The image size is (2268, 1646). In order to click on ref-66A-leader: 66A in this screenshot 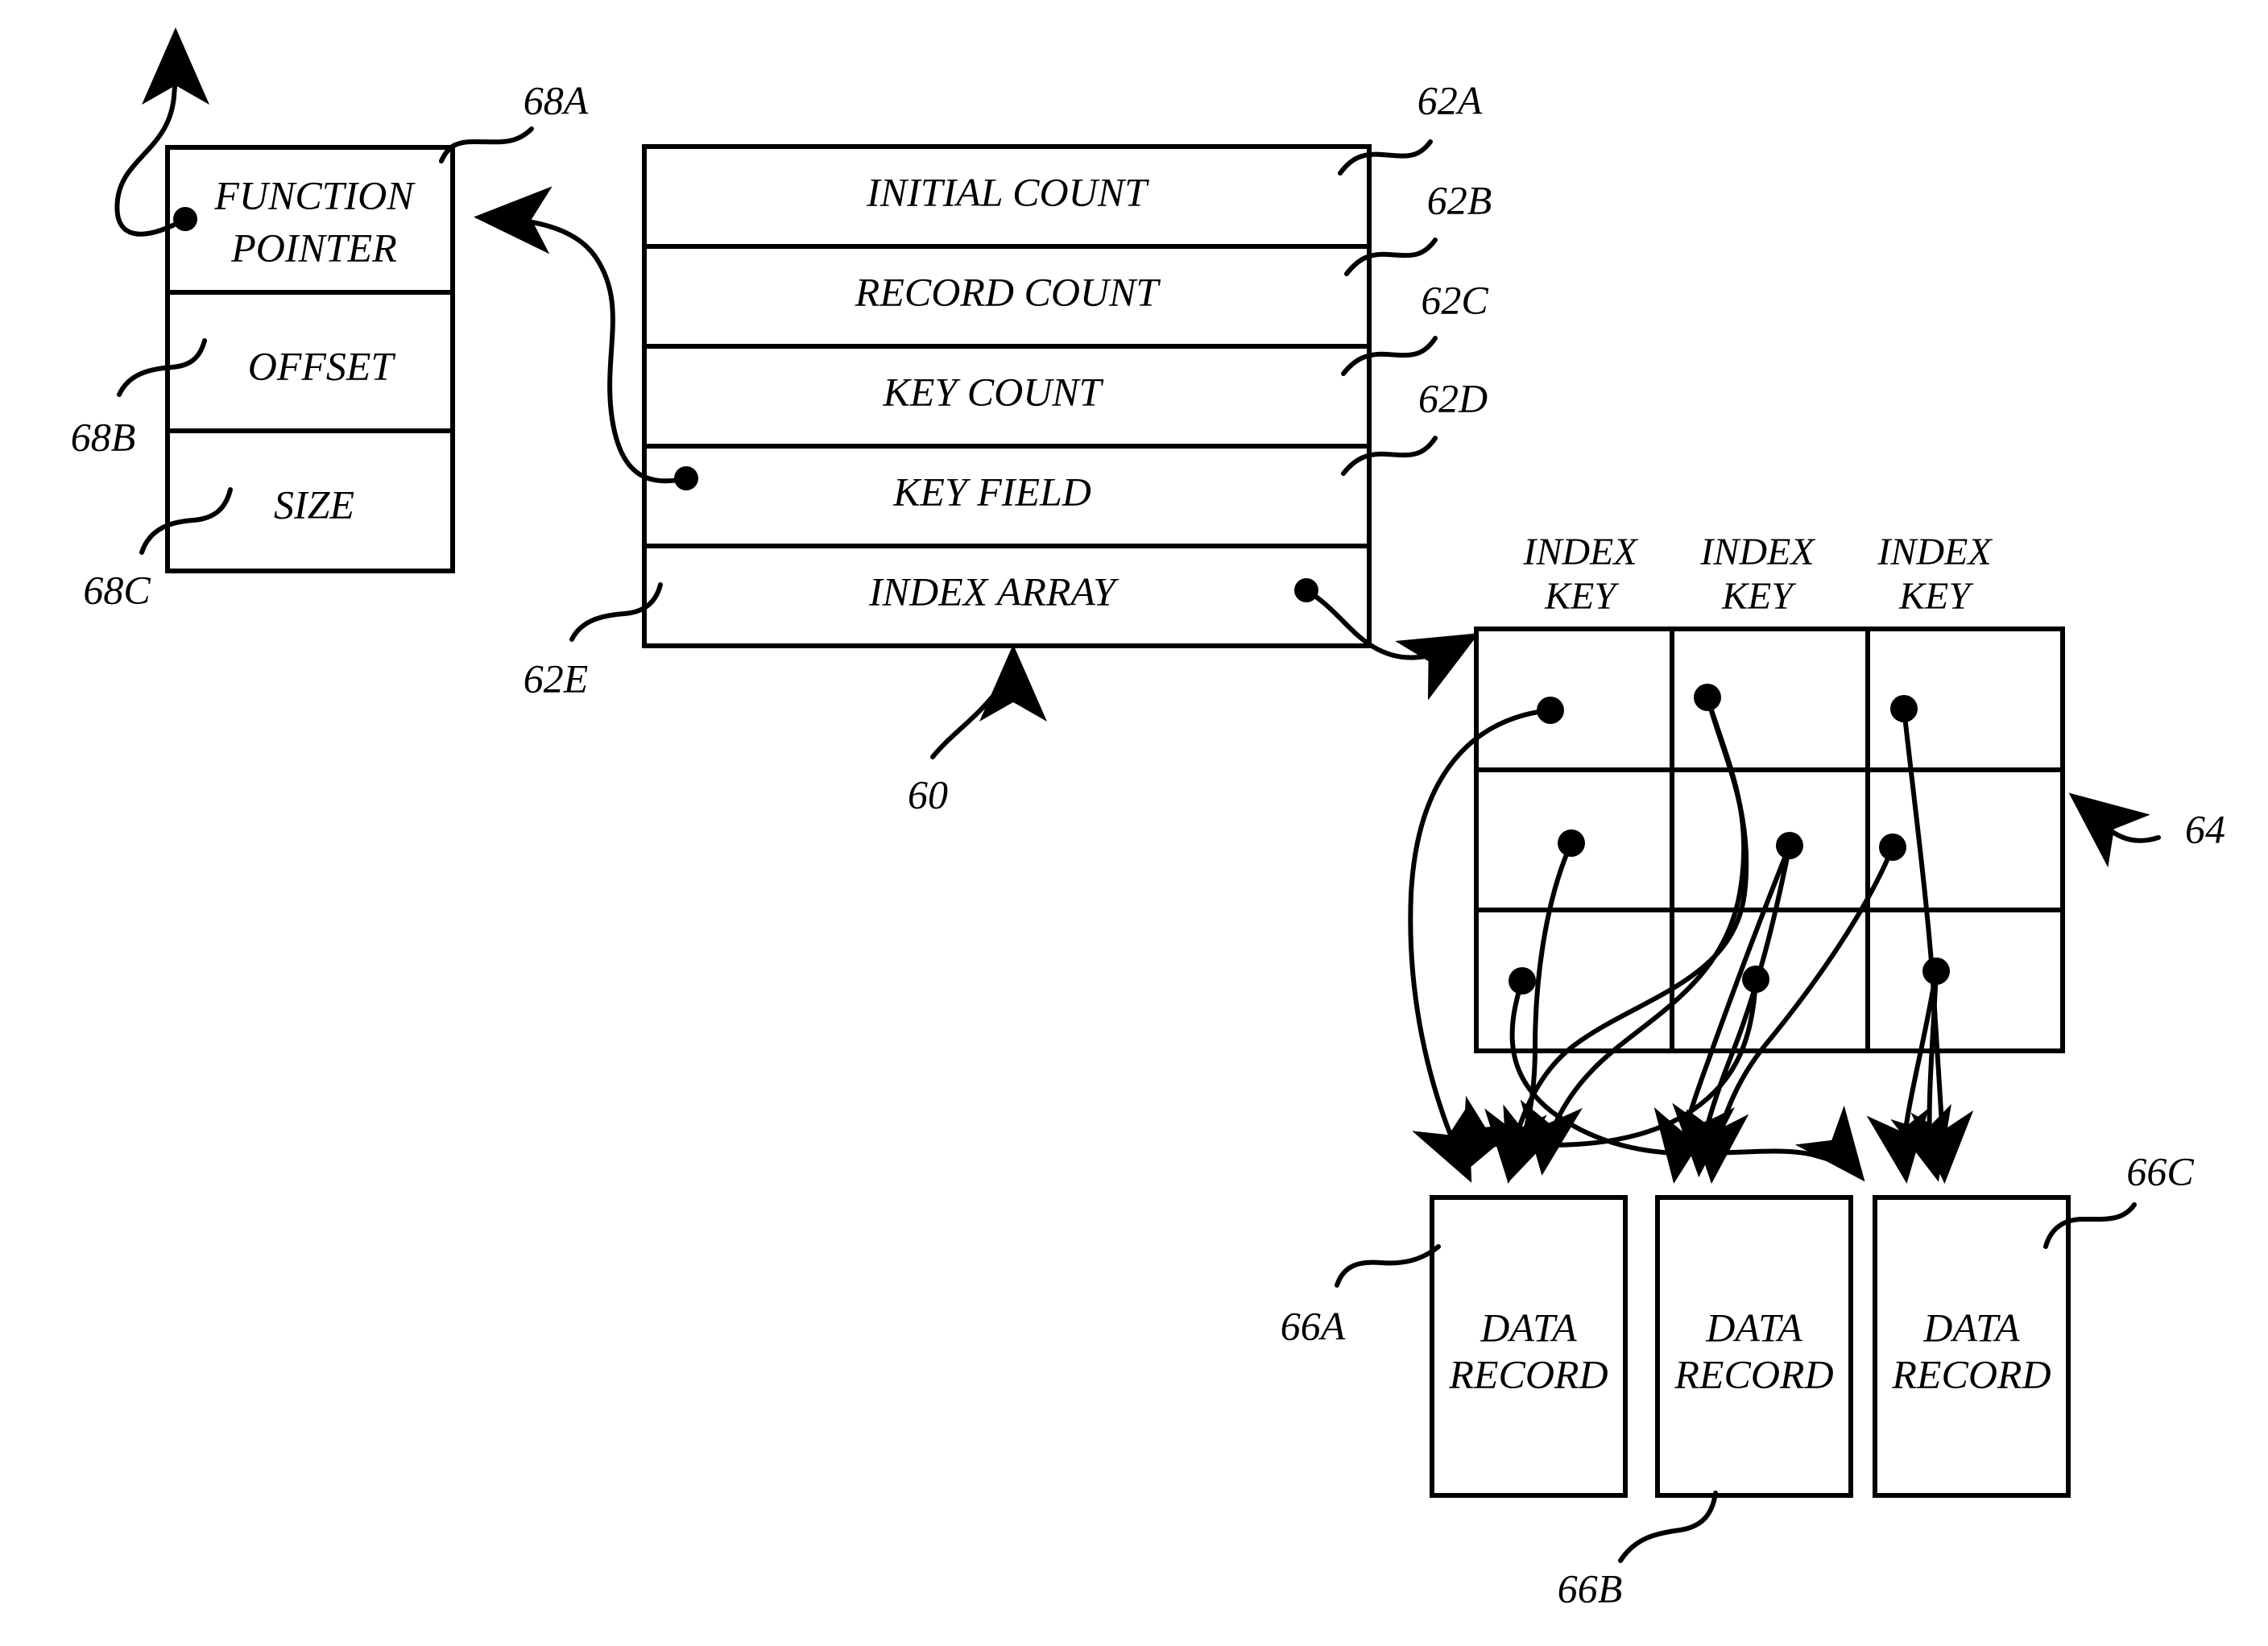, I will do `click(1361, 1296)`.